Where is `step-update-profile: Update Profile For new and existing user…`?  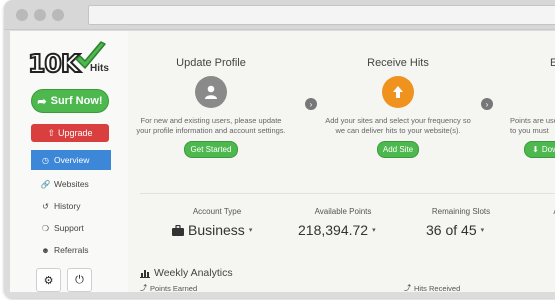
step-update-profile: Update Profile For new and existing user… is located at coordinates (211, 107).